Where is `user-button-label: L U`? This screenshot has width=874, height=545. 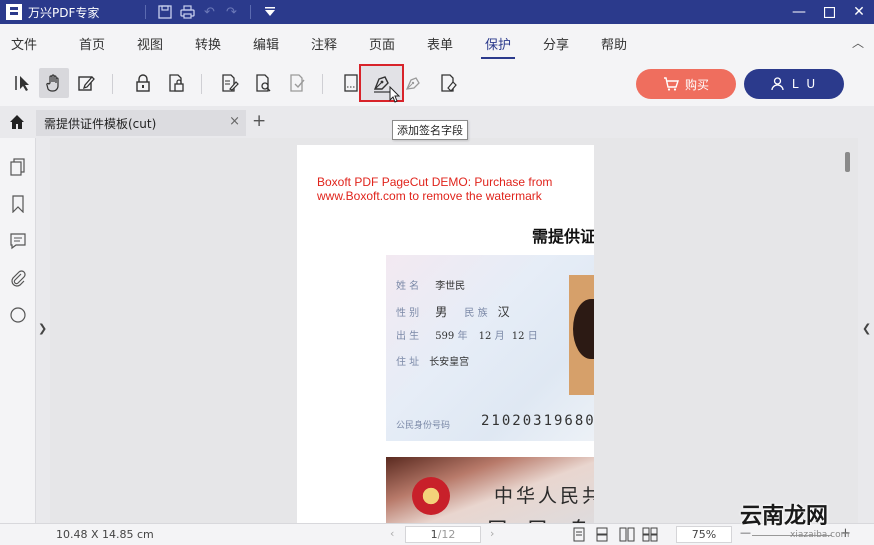
user-button-label: L U is located at coordinates (804, 84).